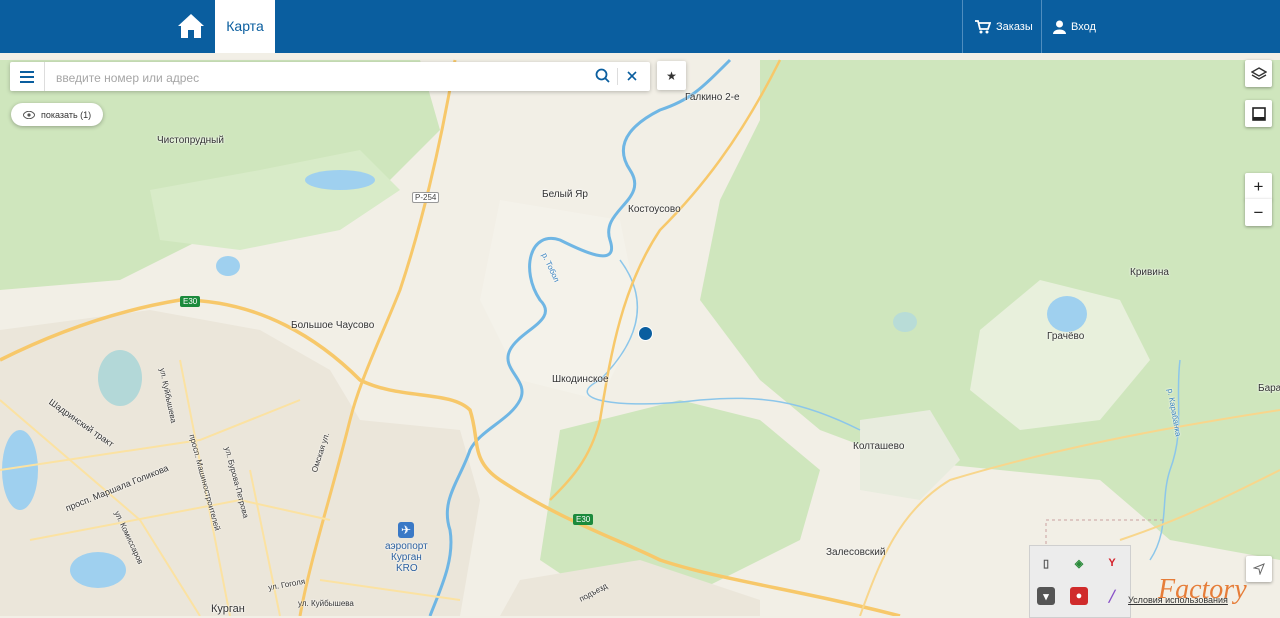 This screenshot has height=618, width=1280. What do you see at coordinates (426, 197) in the screenshot?
I see `road-shield: Р-254` at bounding box center [426, 197].